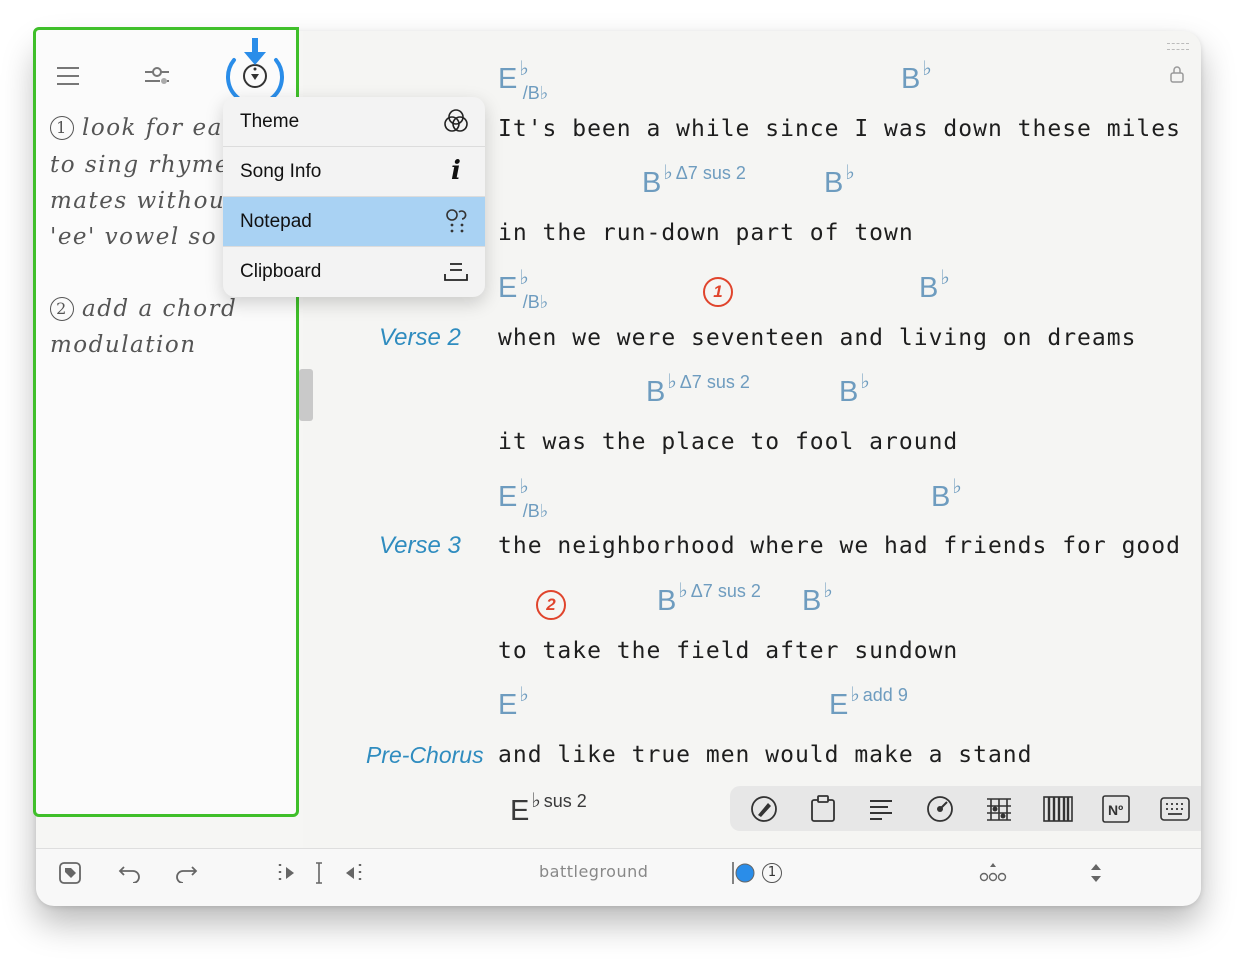  I want to click on info-icon: i, so click(456, 171).